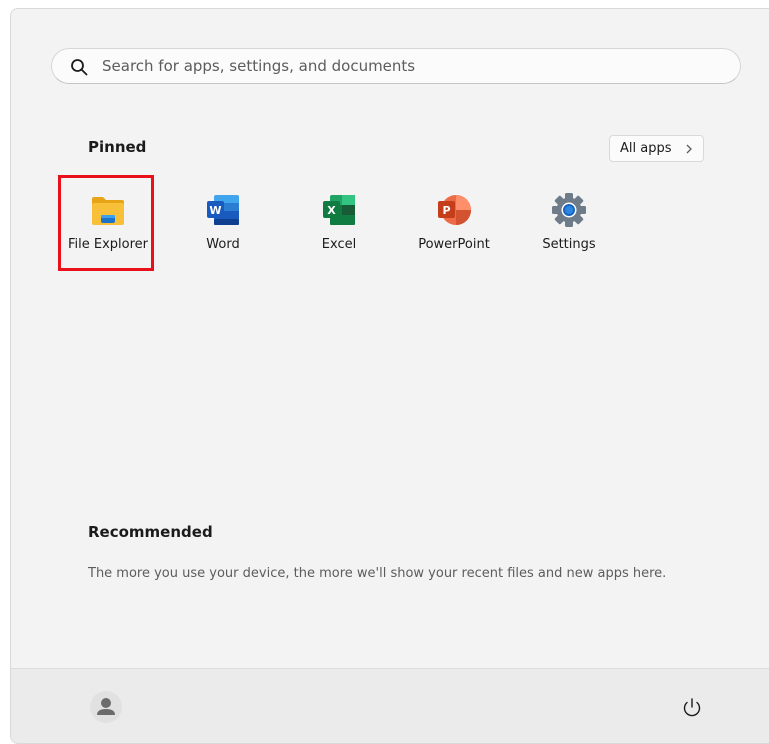 The width and height of the screenshot is (769, 744). Describe the element at coordinates (390, 705) in the screenshot. I see `footer-bar` at that location.